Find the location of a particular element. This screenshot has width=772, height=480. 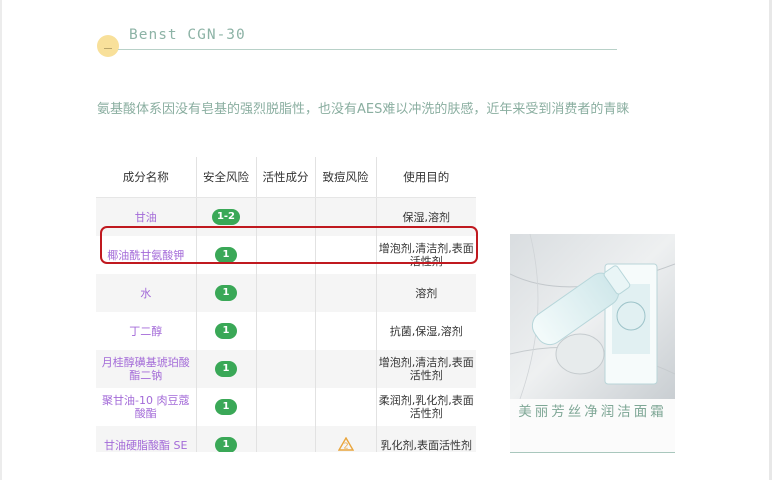

purpose-cell: 乳化剂,表面活性剂 is located at coordinates (426, 439).